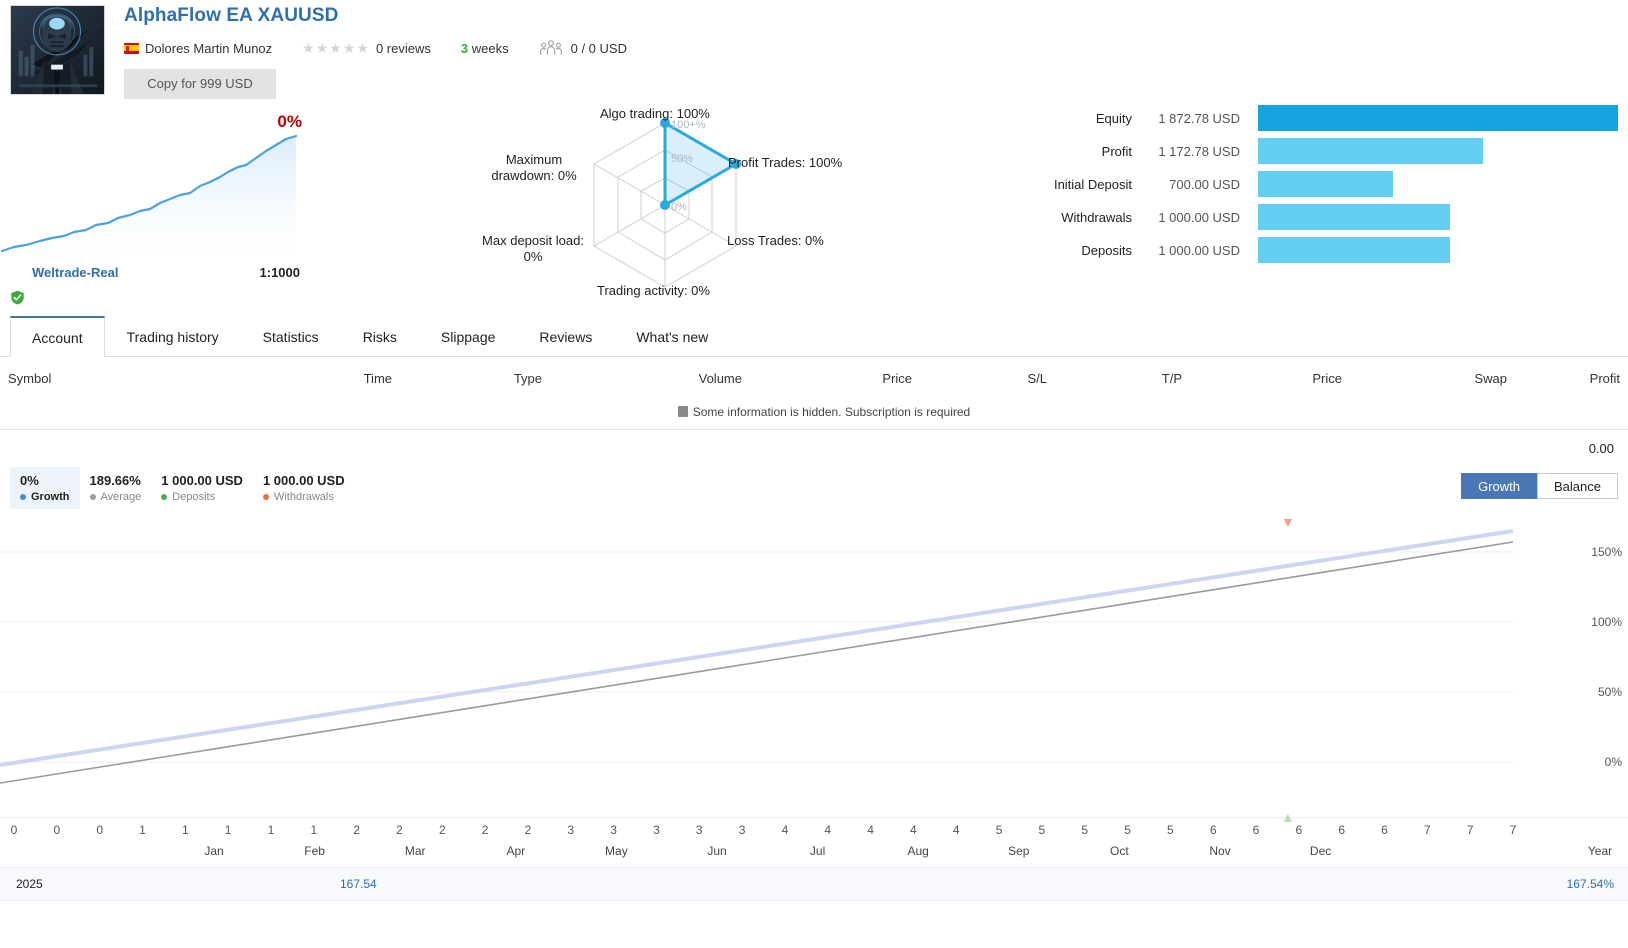 This screenshot has width=1628, height=948. What do you see at coordinates (1613, 762) in the screenshot?
I see `y-axis-label-0: 0%` at bounding box center [1613, 762].